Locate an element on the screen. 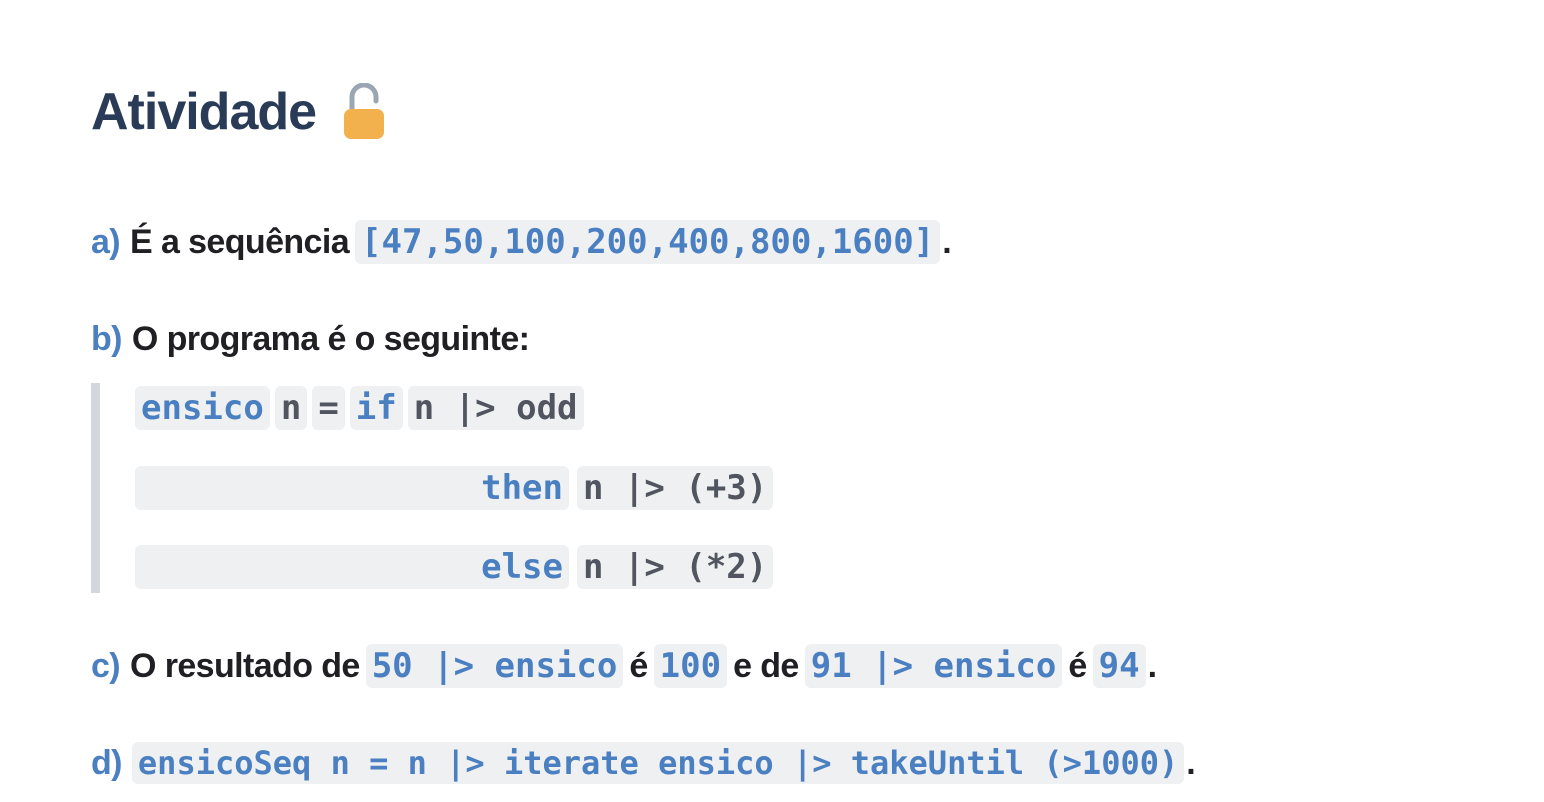 The image size is (1544, 802). item-a-text: É a sequência is located at coordinates (240, 241).